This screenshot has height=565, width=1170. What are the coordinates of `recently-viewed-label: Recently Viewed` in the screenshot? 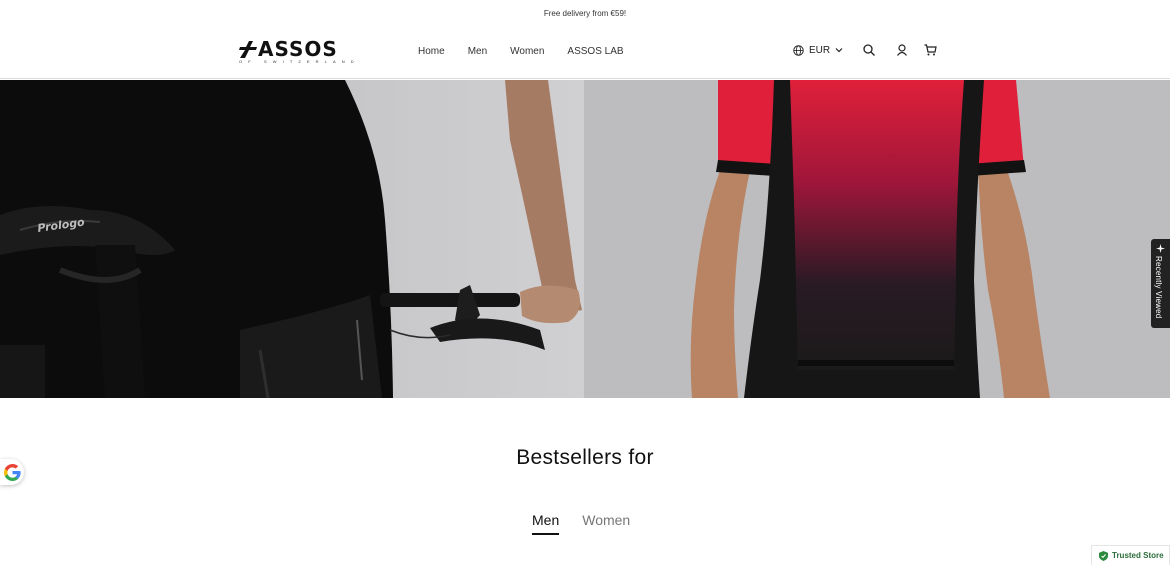 It's located at (1158, 287).